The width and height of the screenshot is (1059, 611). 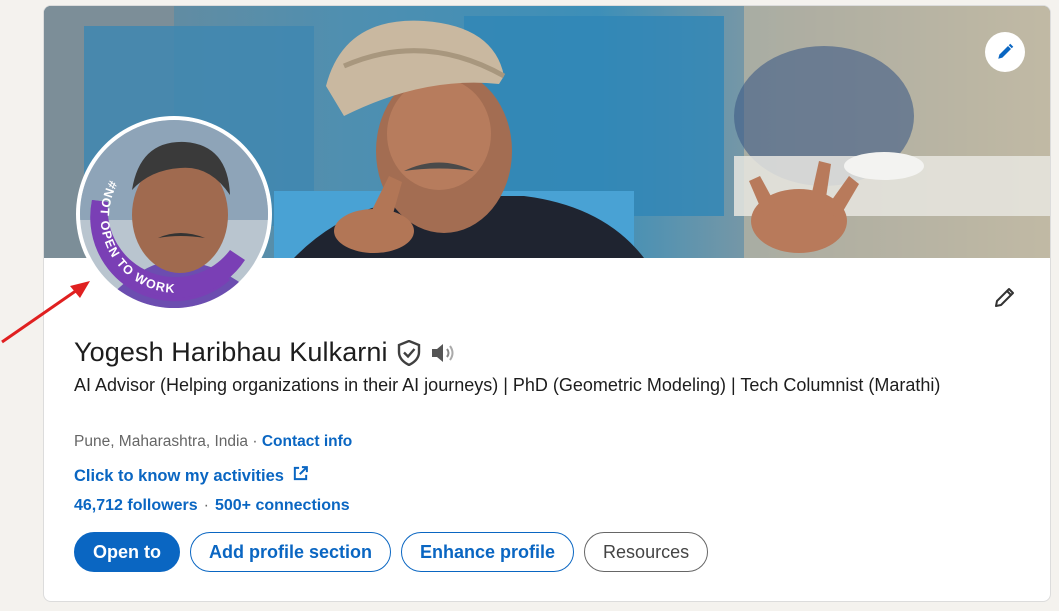 What do you see at coordinates (161, 441) in the screenshot?
I see `location-text: Pune, Maharashtra, India` at bounding box center [161, 441].